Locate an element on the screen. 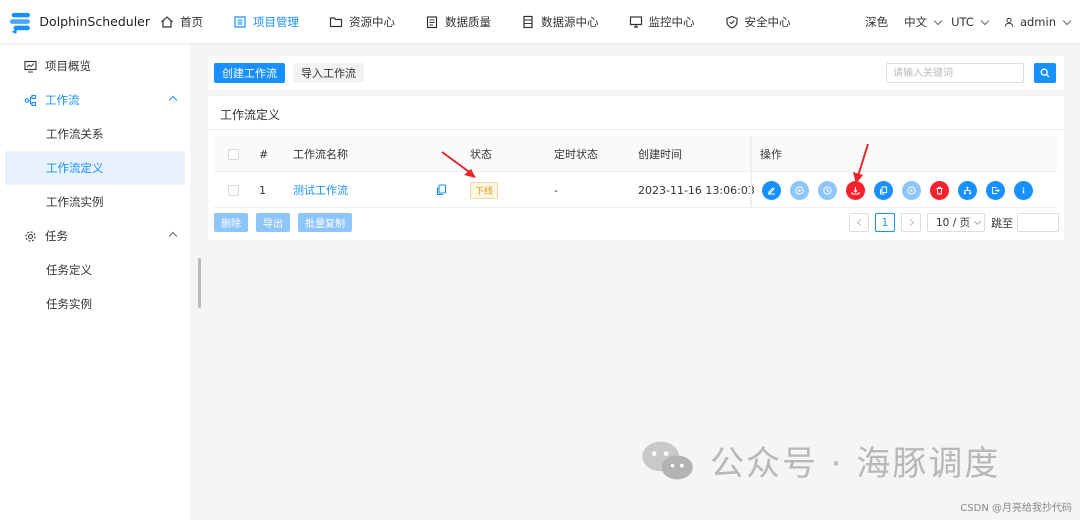 Image resolution: width=1080 pixels, height=520 pixels. cron-manage-button is located at coordinates (911, 190).